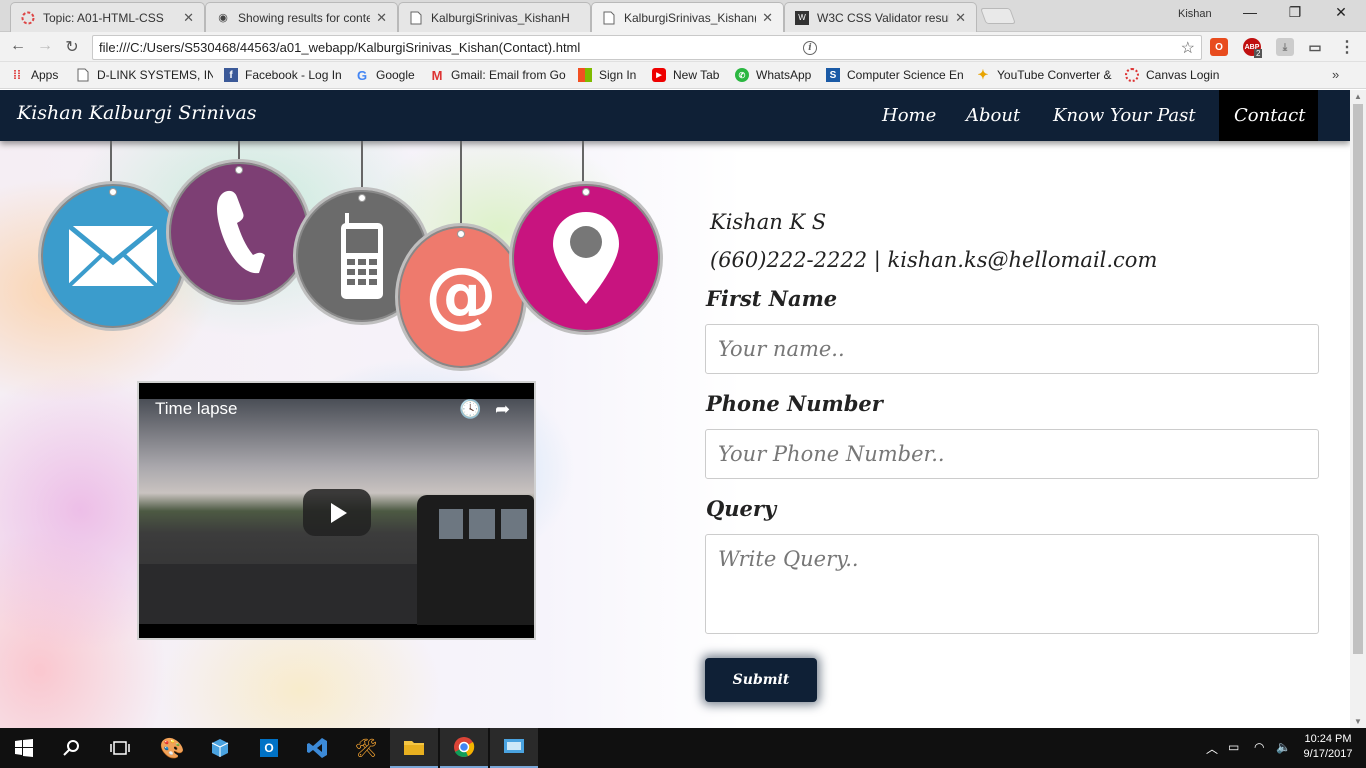 The image size is (1366, 768). I want to click on owl-icon: ◉, so click(223, 18).